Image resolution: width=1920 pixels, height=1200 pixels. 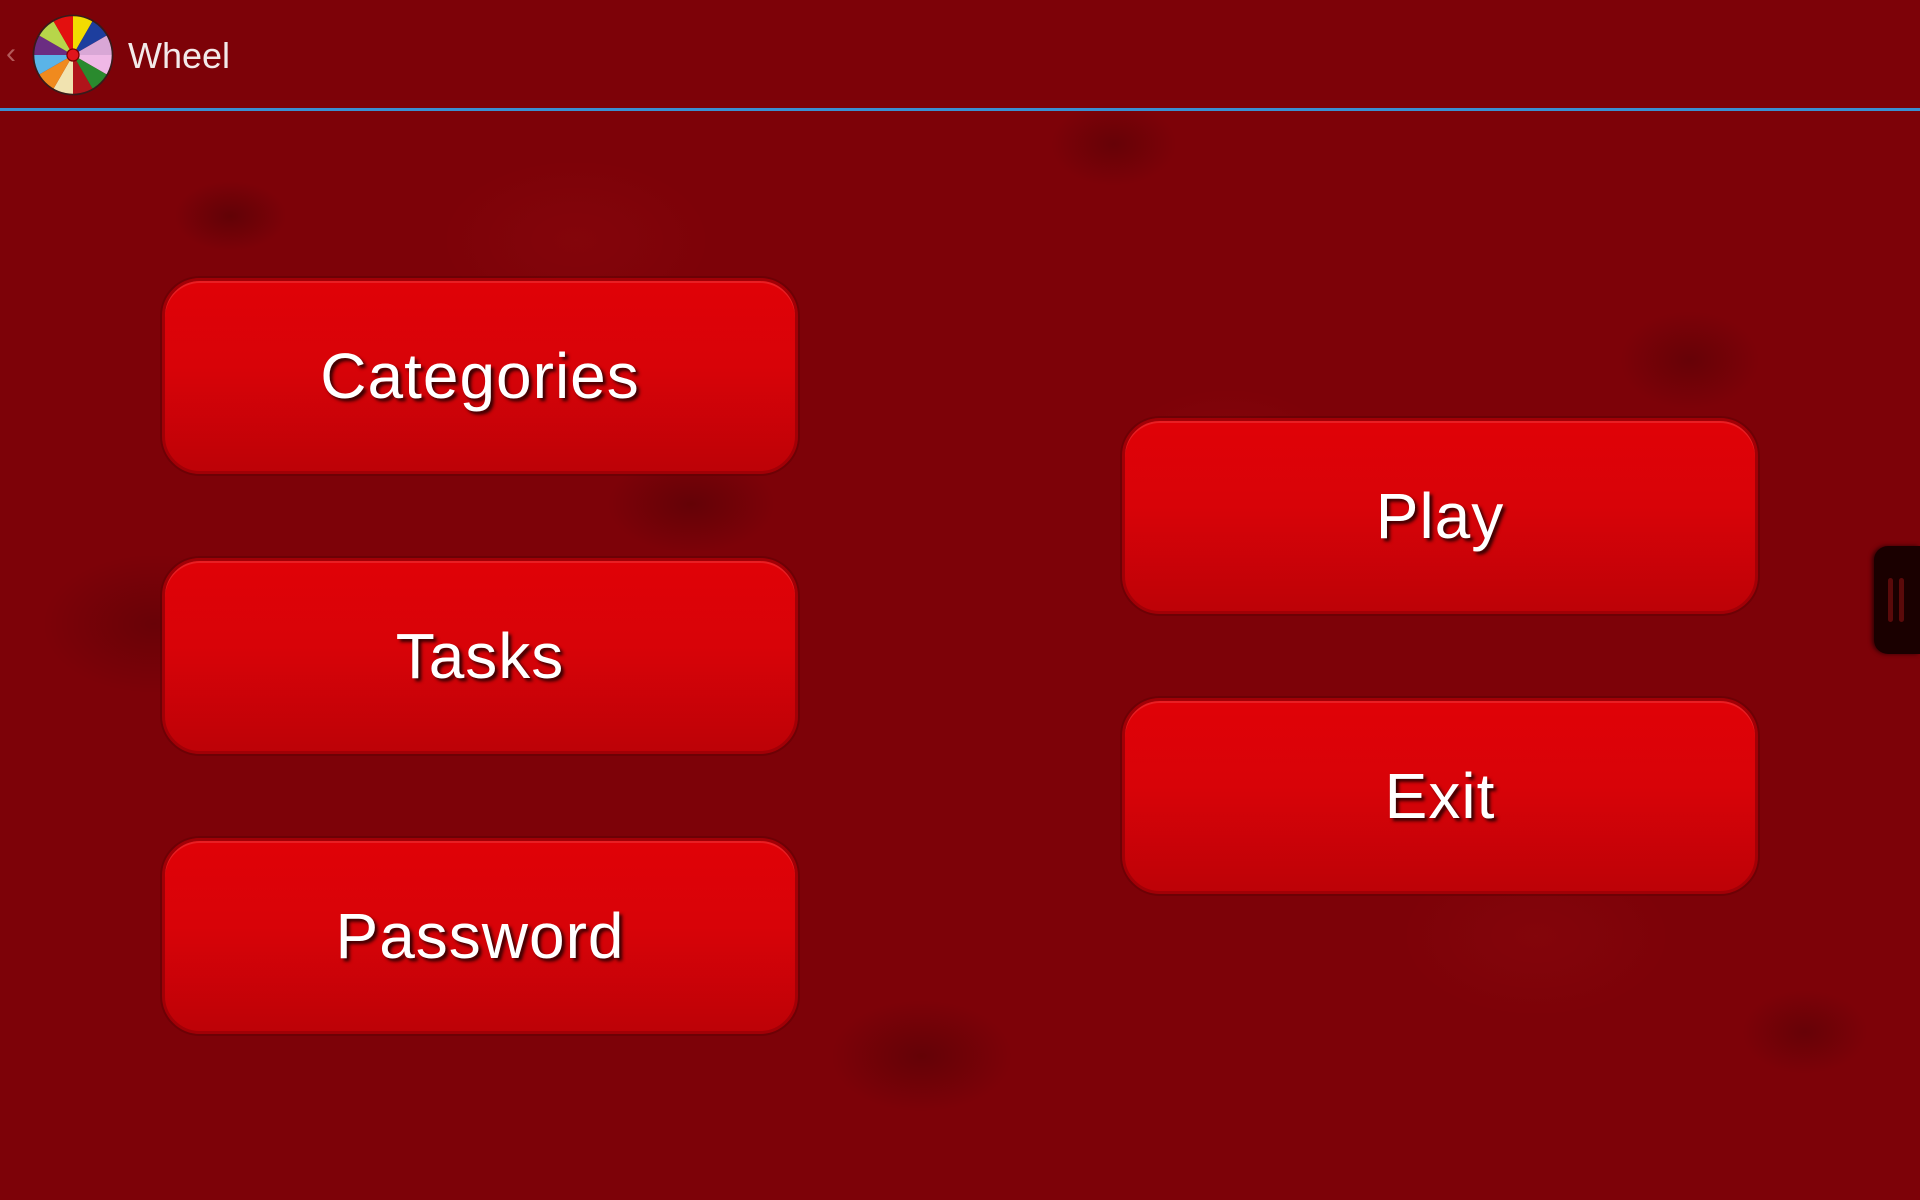 I want to click on categories-button-label: Categories, so click(x=480, y=376).